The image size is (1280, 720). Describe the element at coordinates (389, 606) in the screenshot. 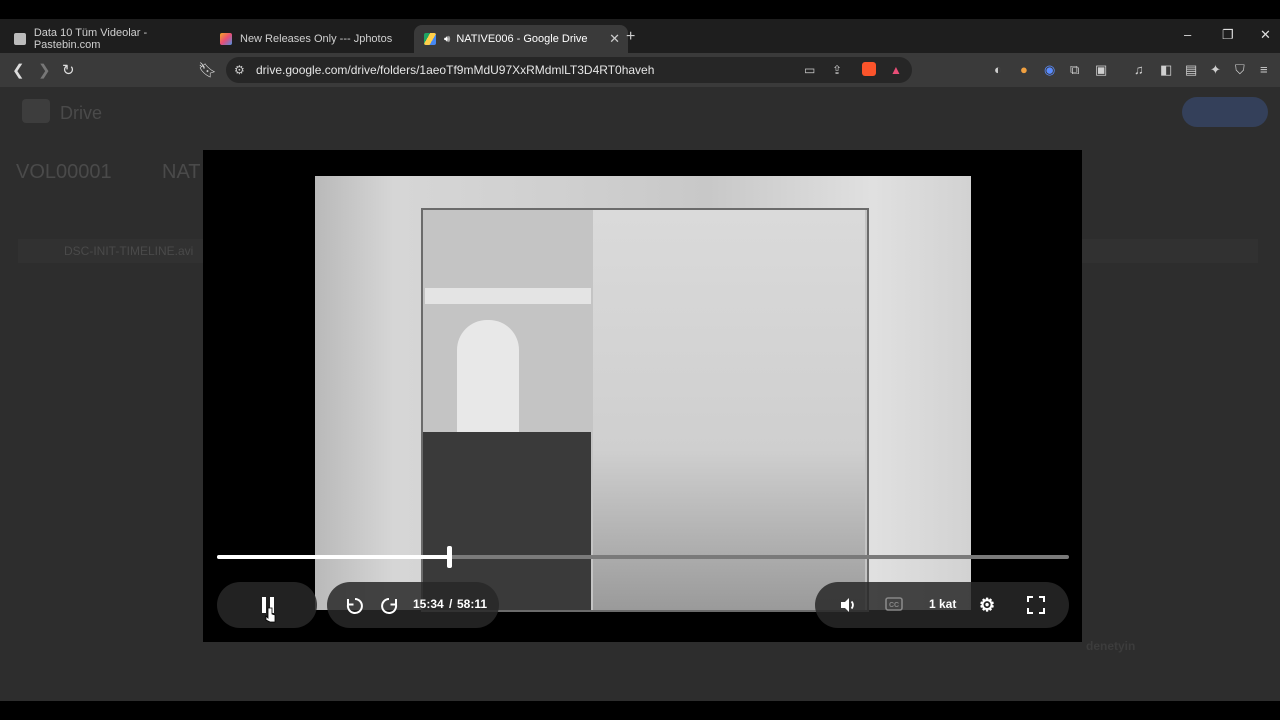

I see `forward-10-icon` at that location.